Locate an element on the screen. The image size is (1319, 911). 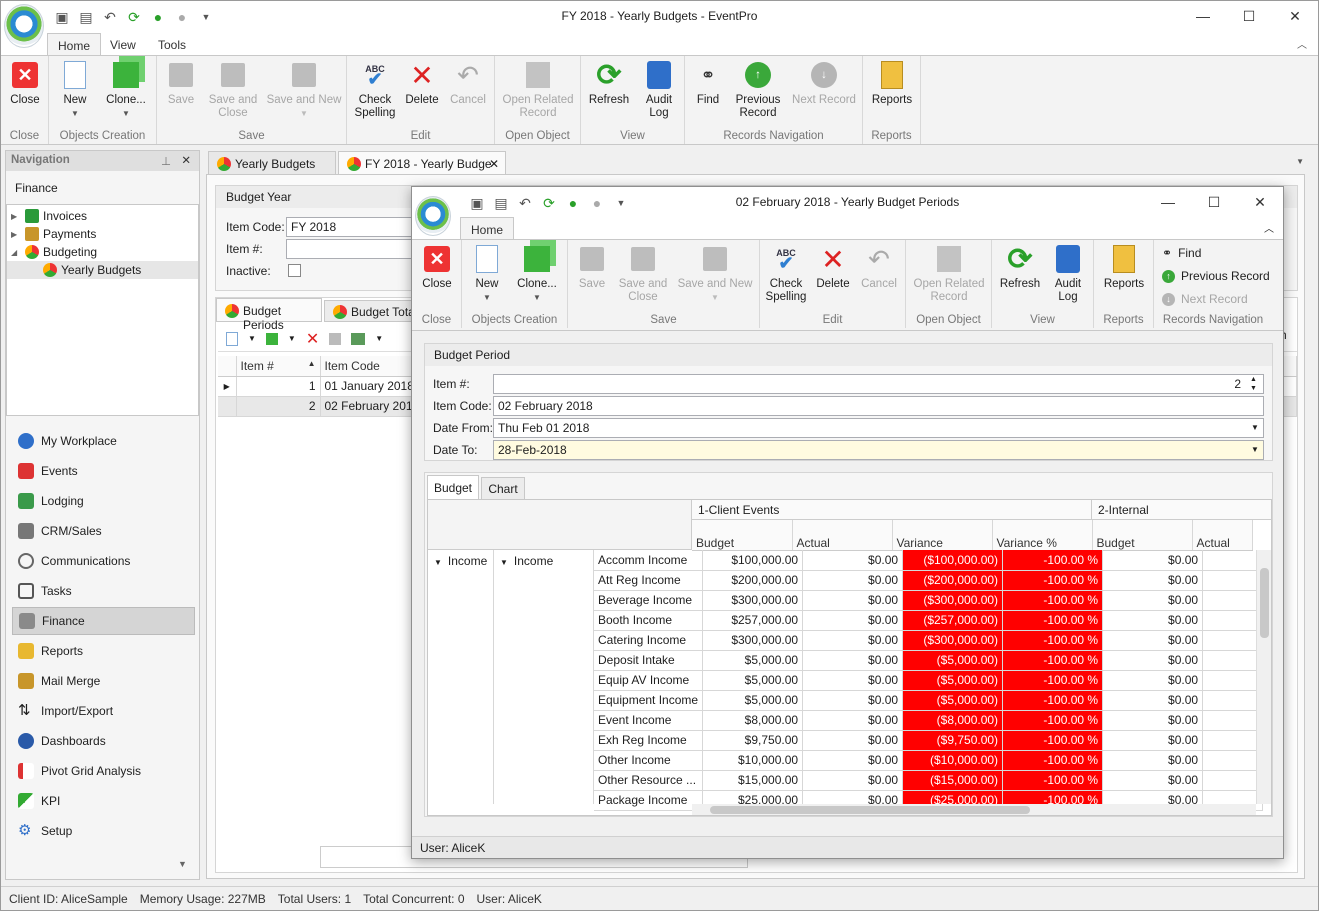
close-nav-icon: ✕ is located at coordinates (186, 160).